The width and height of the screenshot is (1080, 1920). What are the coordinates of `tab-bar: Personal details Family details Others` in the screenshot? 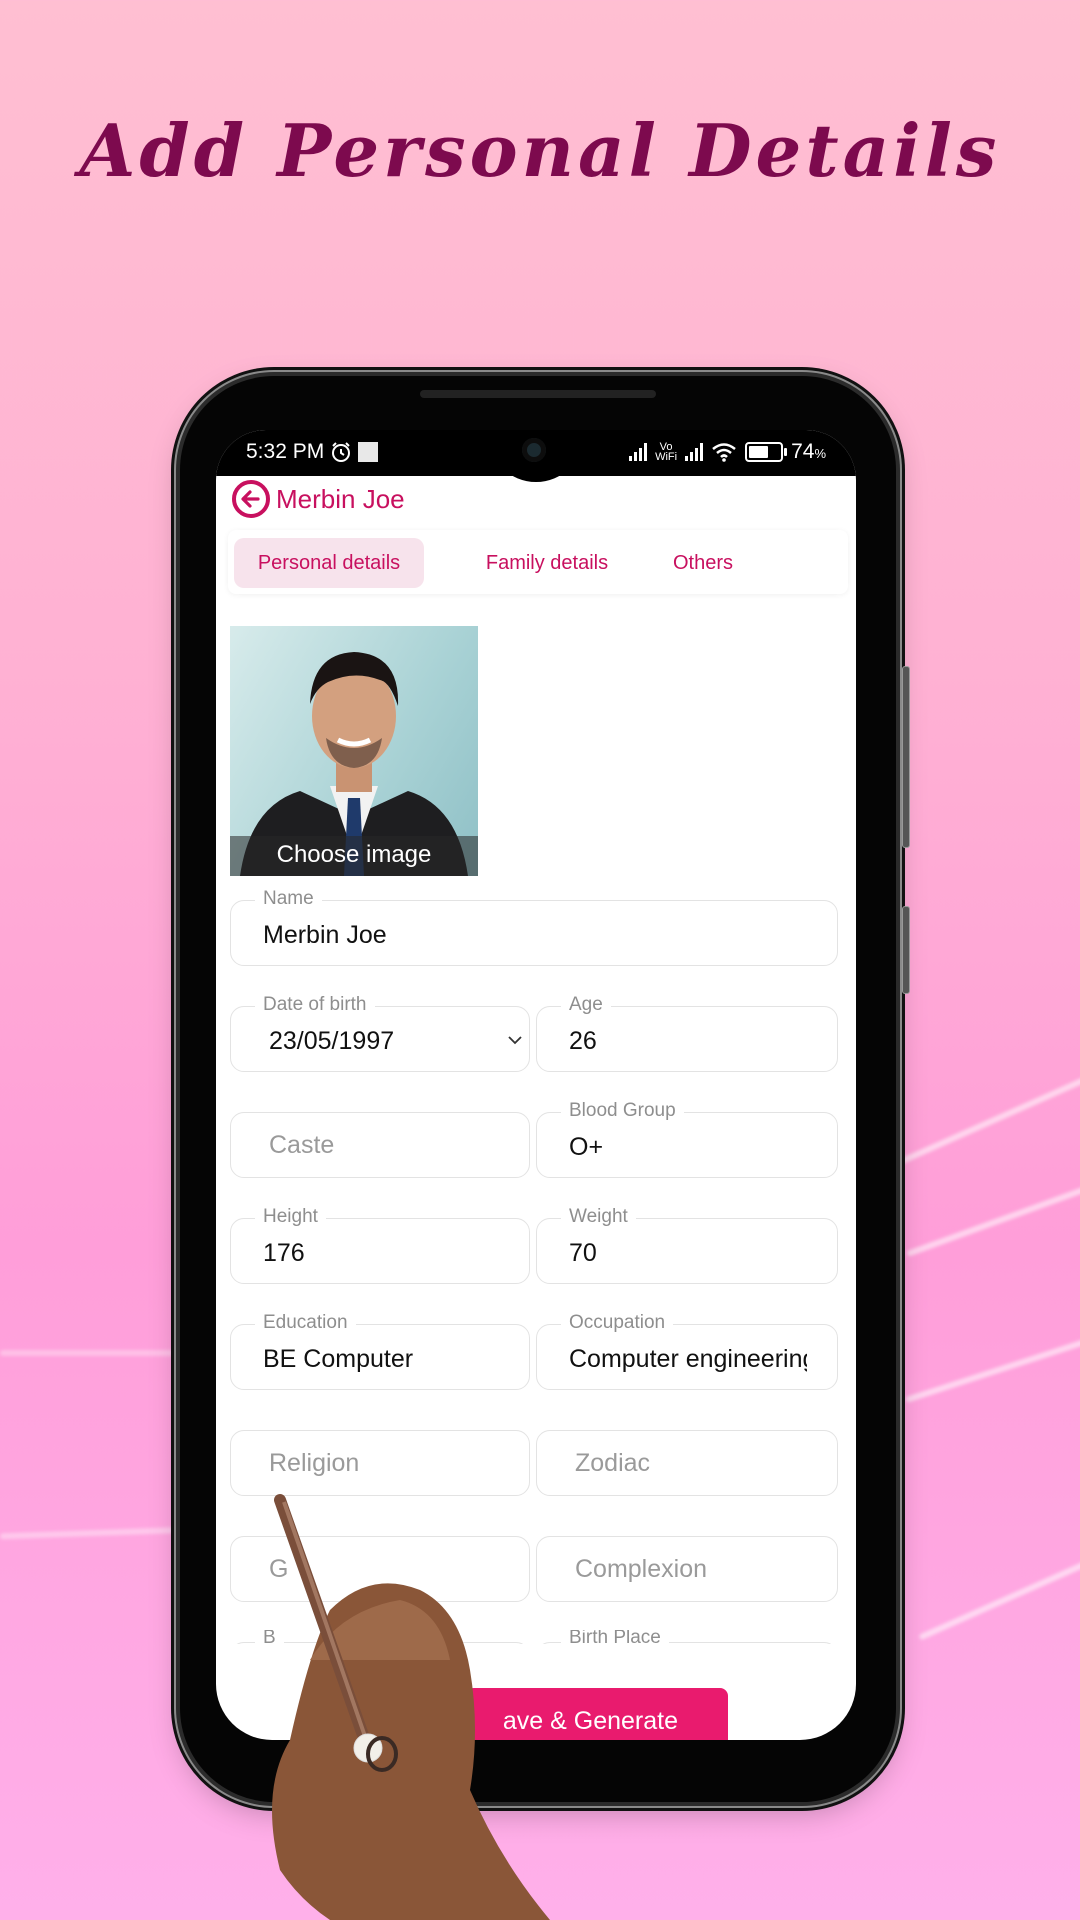 It's located at (538, 562).